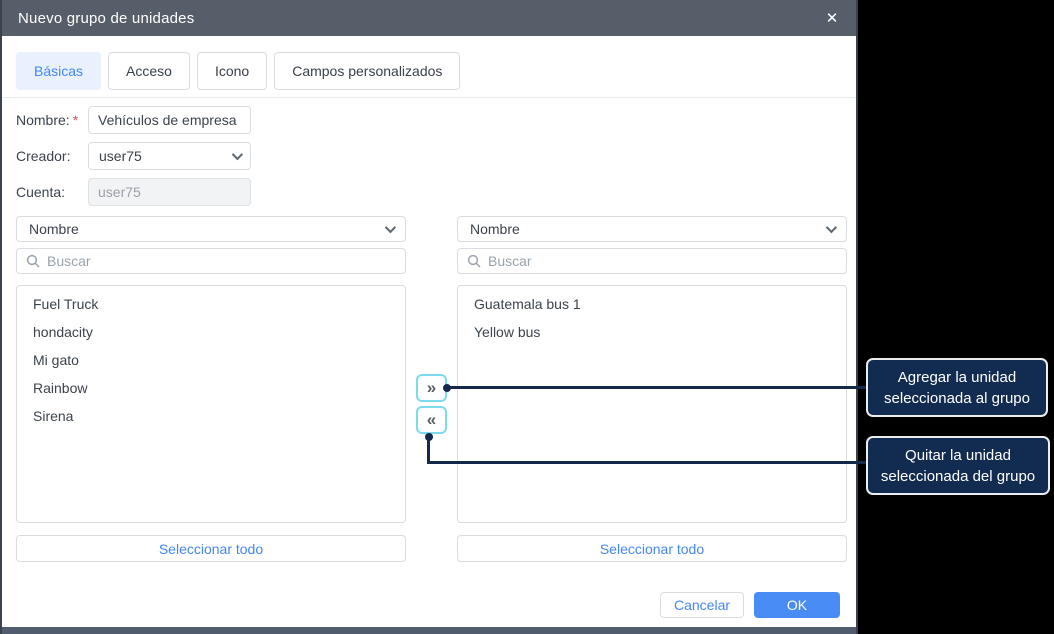 The width and height of the screenshot is (1054, 634). I want to click on callout-dot-add, so click(447, 388).